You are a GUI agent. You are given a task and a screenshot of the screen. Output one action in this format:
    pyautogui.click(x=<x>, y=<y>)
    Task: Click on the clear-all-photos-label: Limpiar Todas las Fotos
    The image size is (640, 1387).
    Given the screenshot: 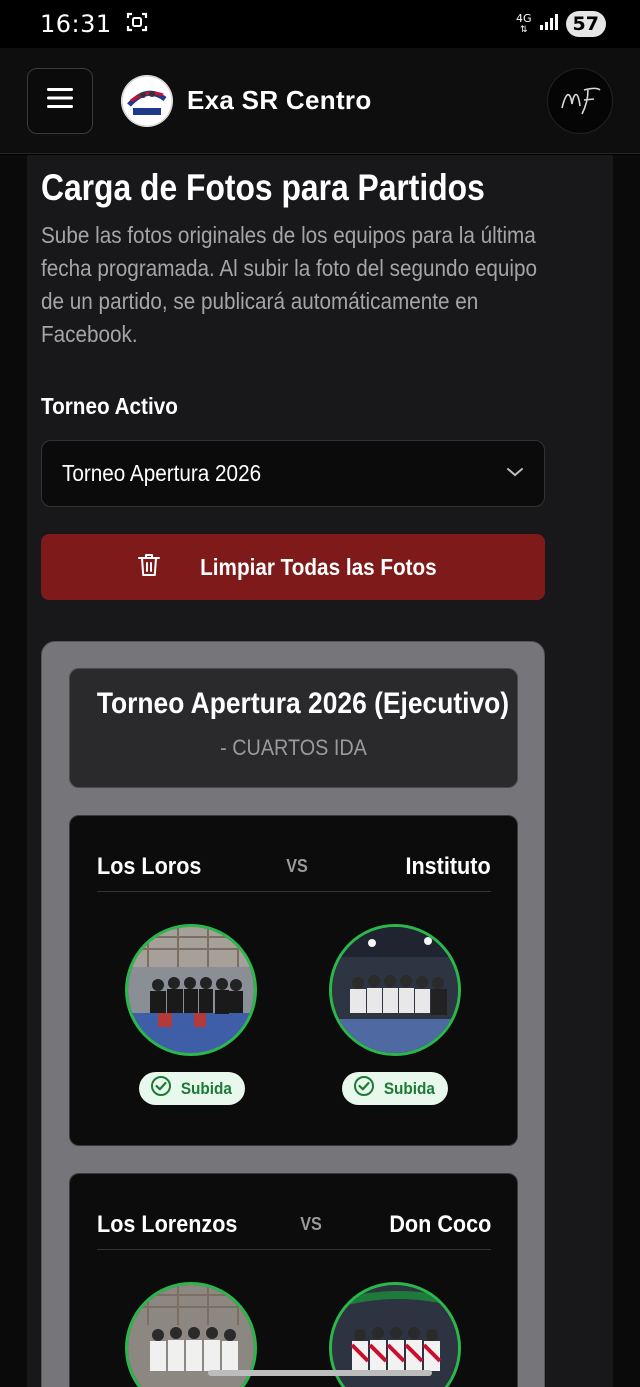 What is the action you would take?
    pyautogui.click(x=318, y=566)
    